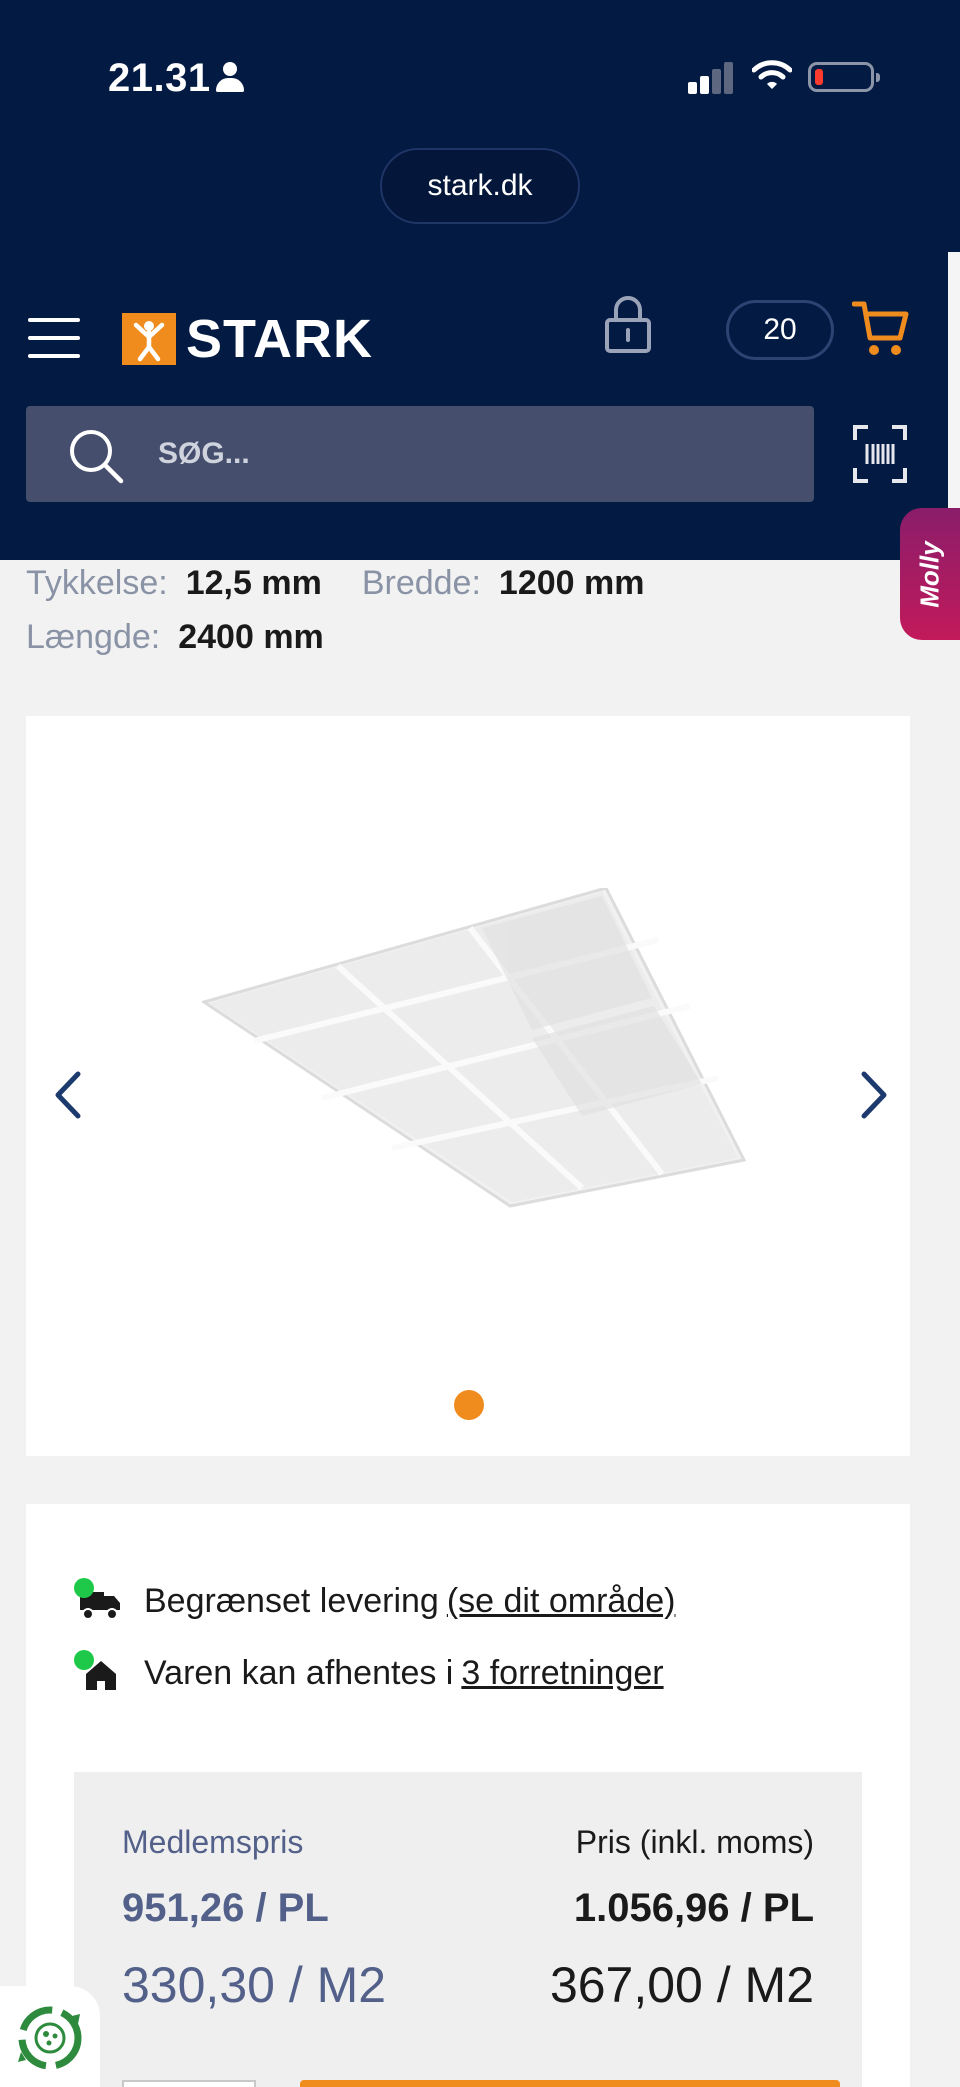 Image resolution: width=960 pixels, height=2087 pixels. I want to click on pickup-status: Varen kan afhentes i 3 forretninger, so click(369, 1673).